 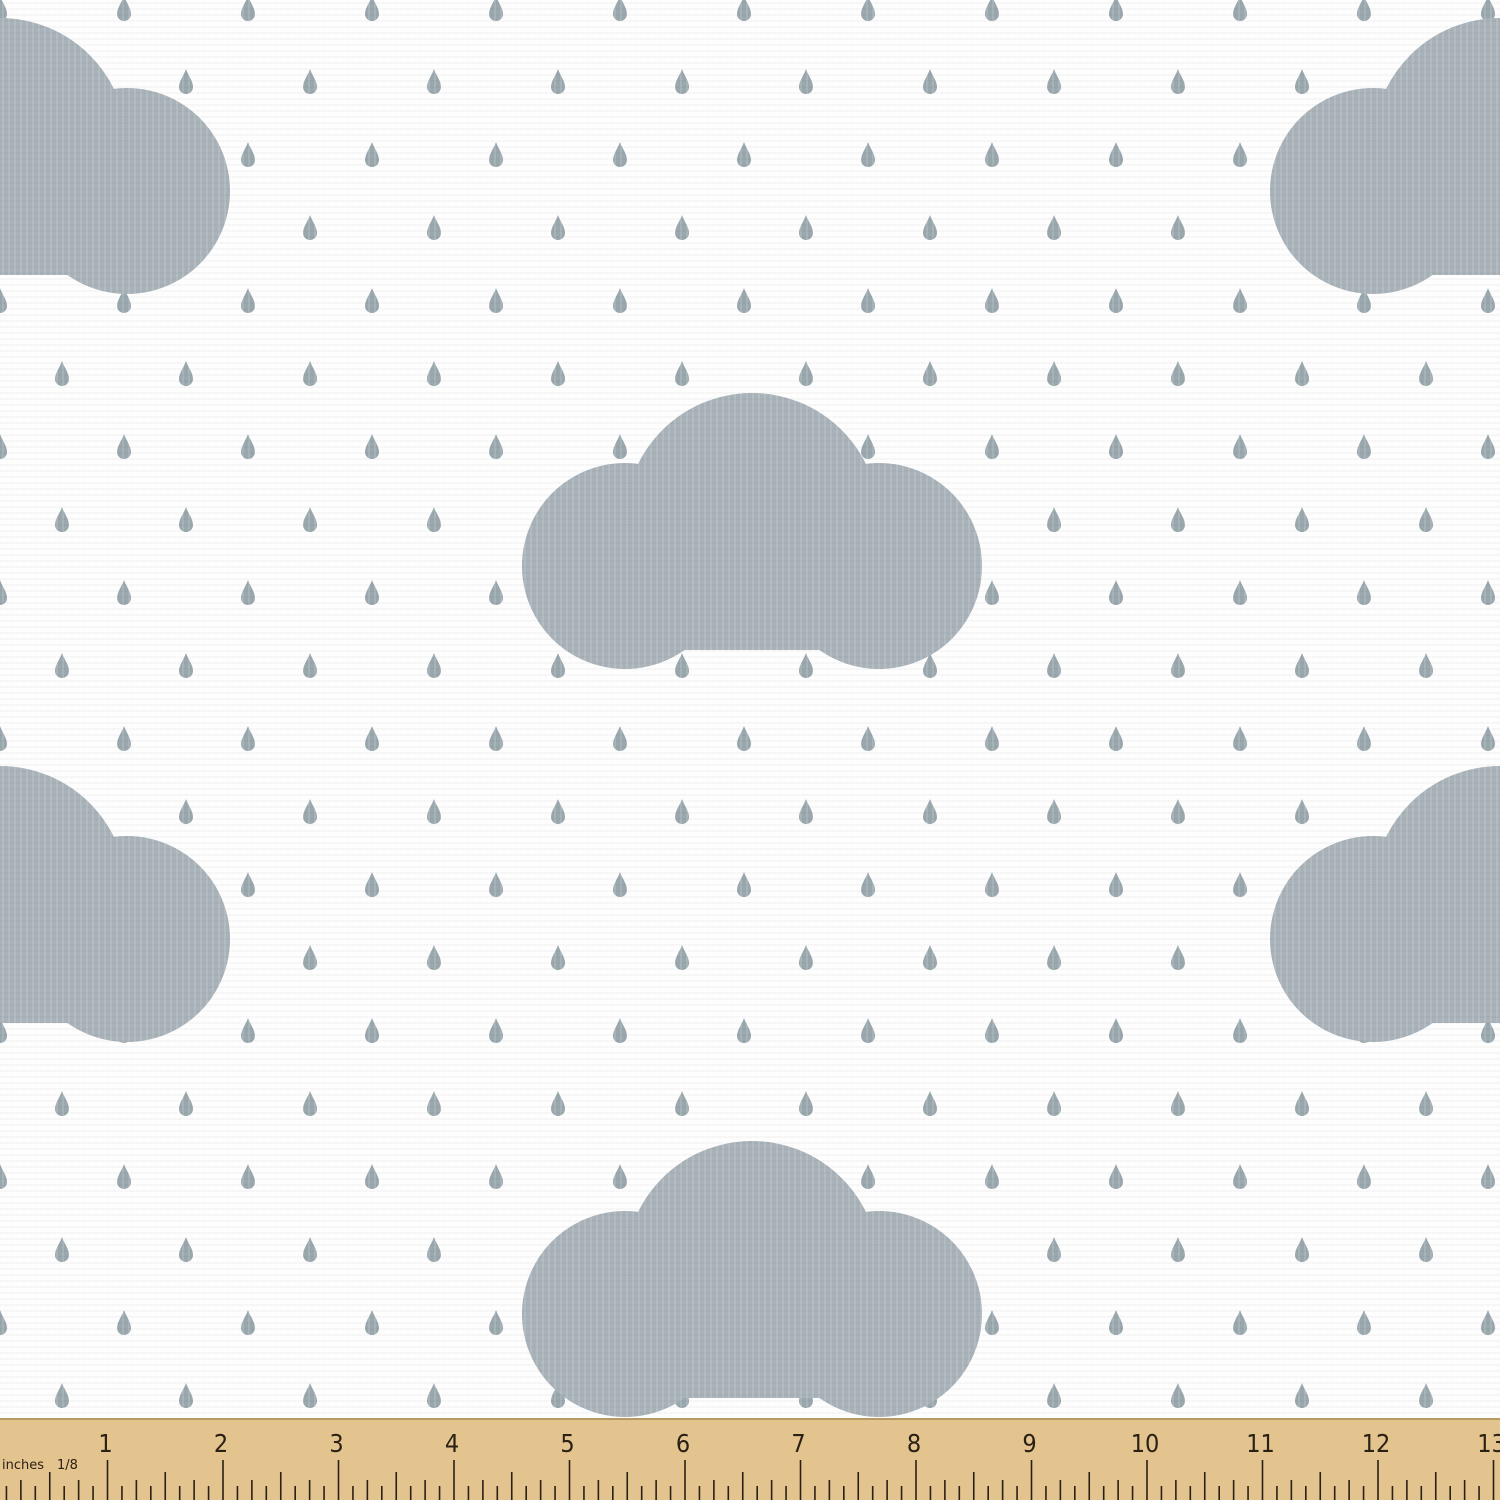 What do you see at coordinates (105, 1443) in the screenshot?
I see `ruler-number: 1` at bounding box center [105, 1443].